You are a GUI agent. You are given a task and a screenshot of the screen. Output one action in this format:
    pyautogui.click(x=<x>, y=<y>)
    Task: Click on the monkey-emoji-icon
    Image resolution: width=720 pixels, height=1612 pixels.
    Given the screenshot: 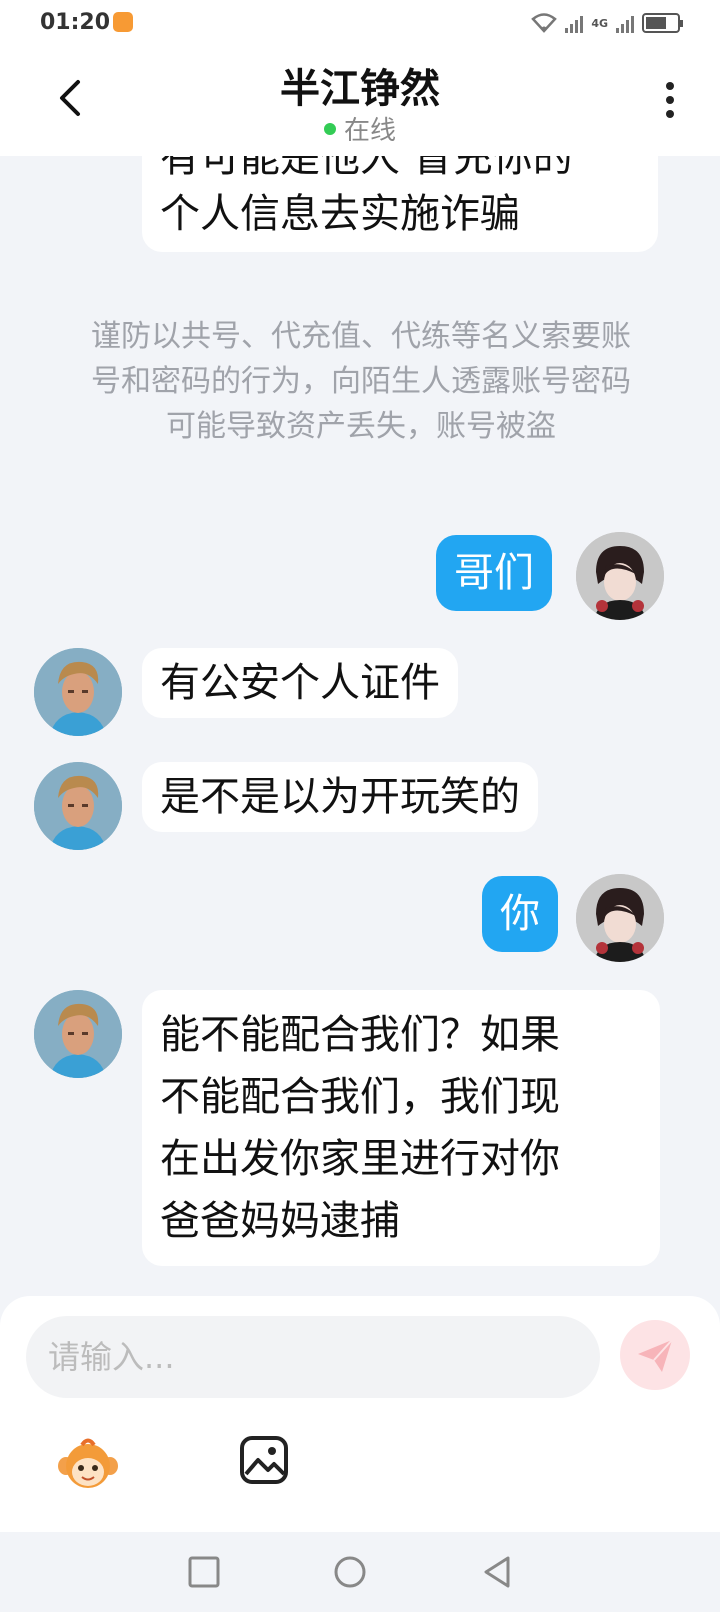 What is the action you would take?
    pyautogui.click(x=88, y=1463)
    